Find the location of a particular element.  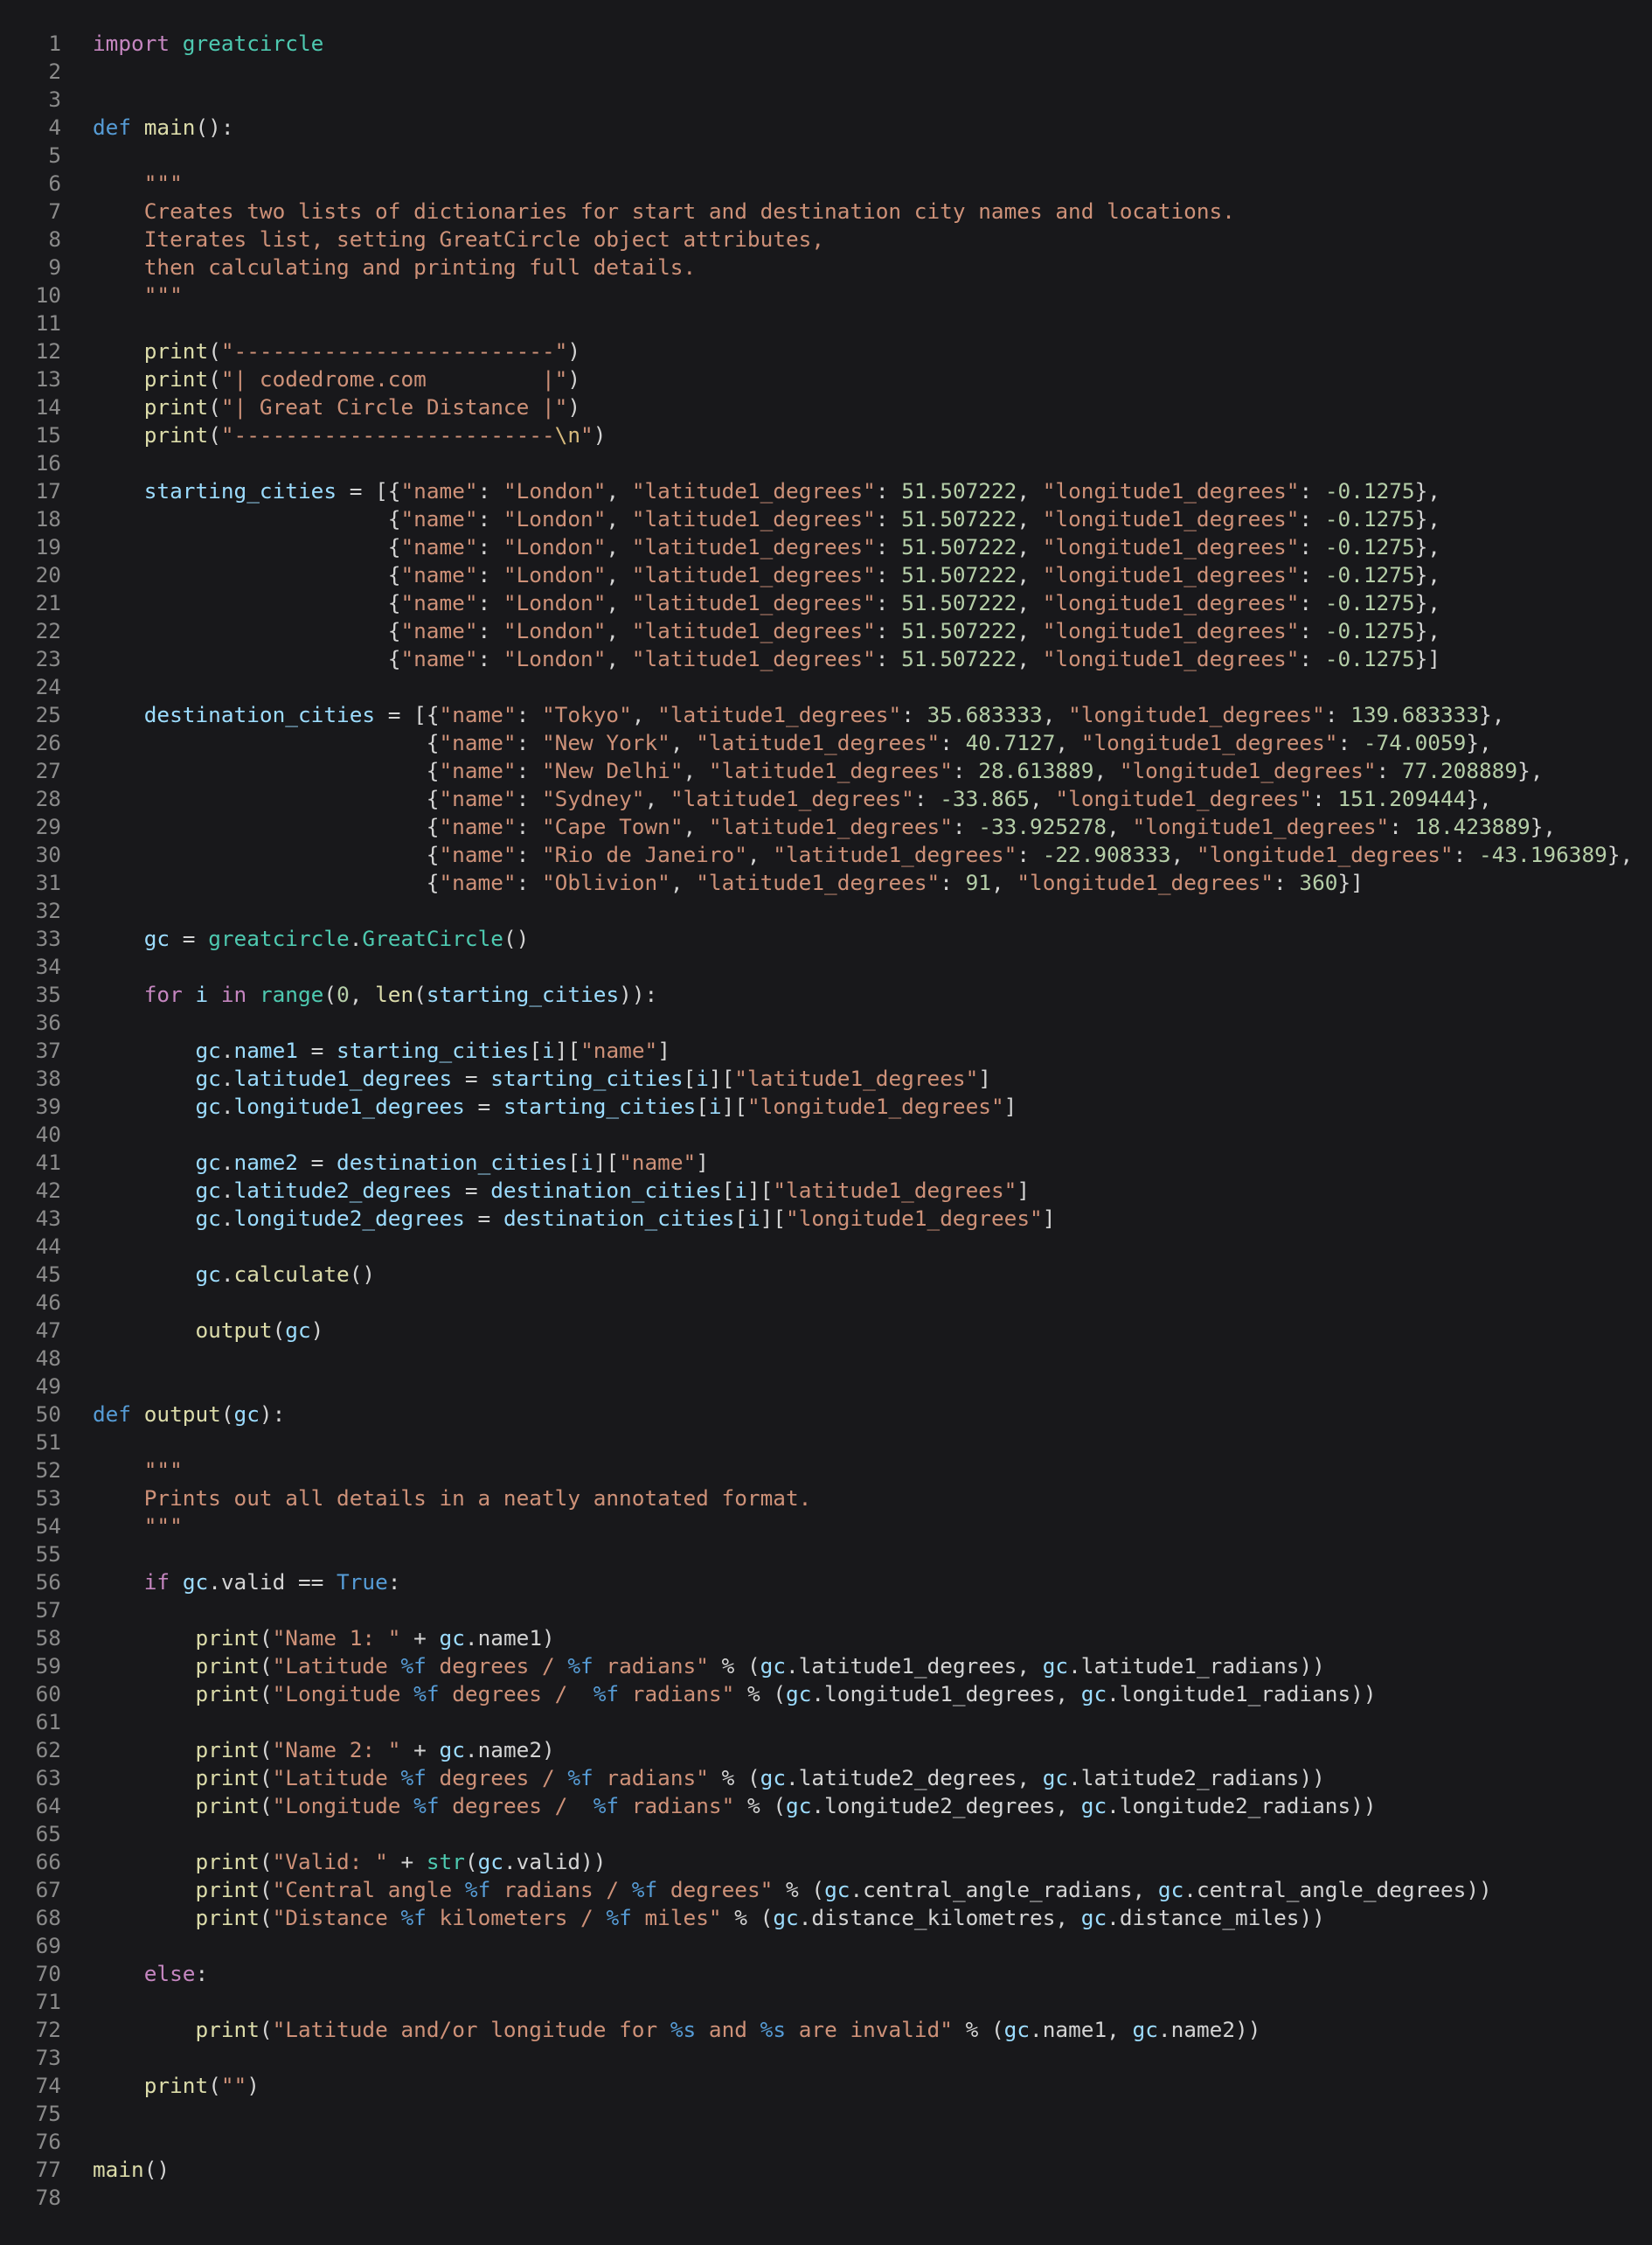

code-line: 34 is located at coordinates (826, 967).